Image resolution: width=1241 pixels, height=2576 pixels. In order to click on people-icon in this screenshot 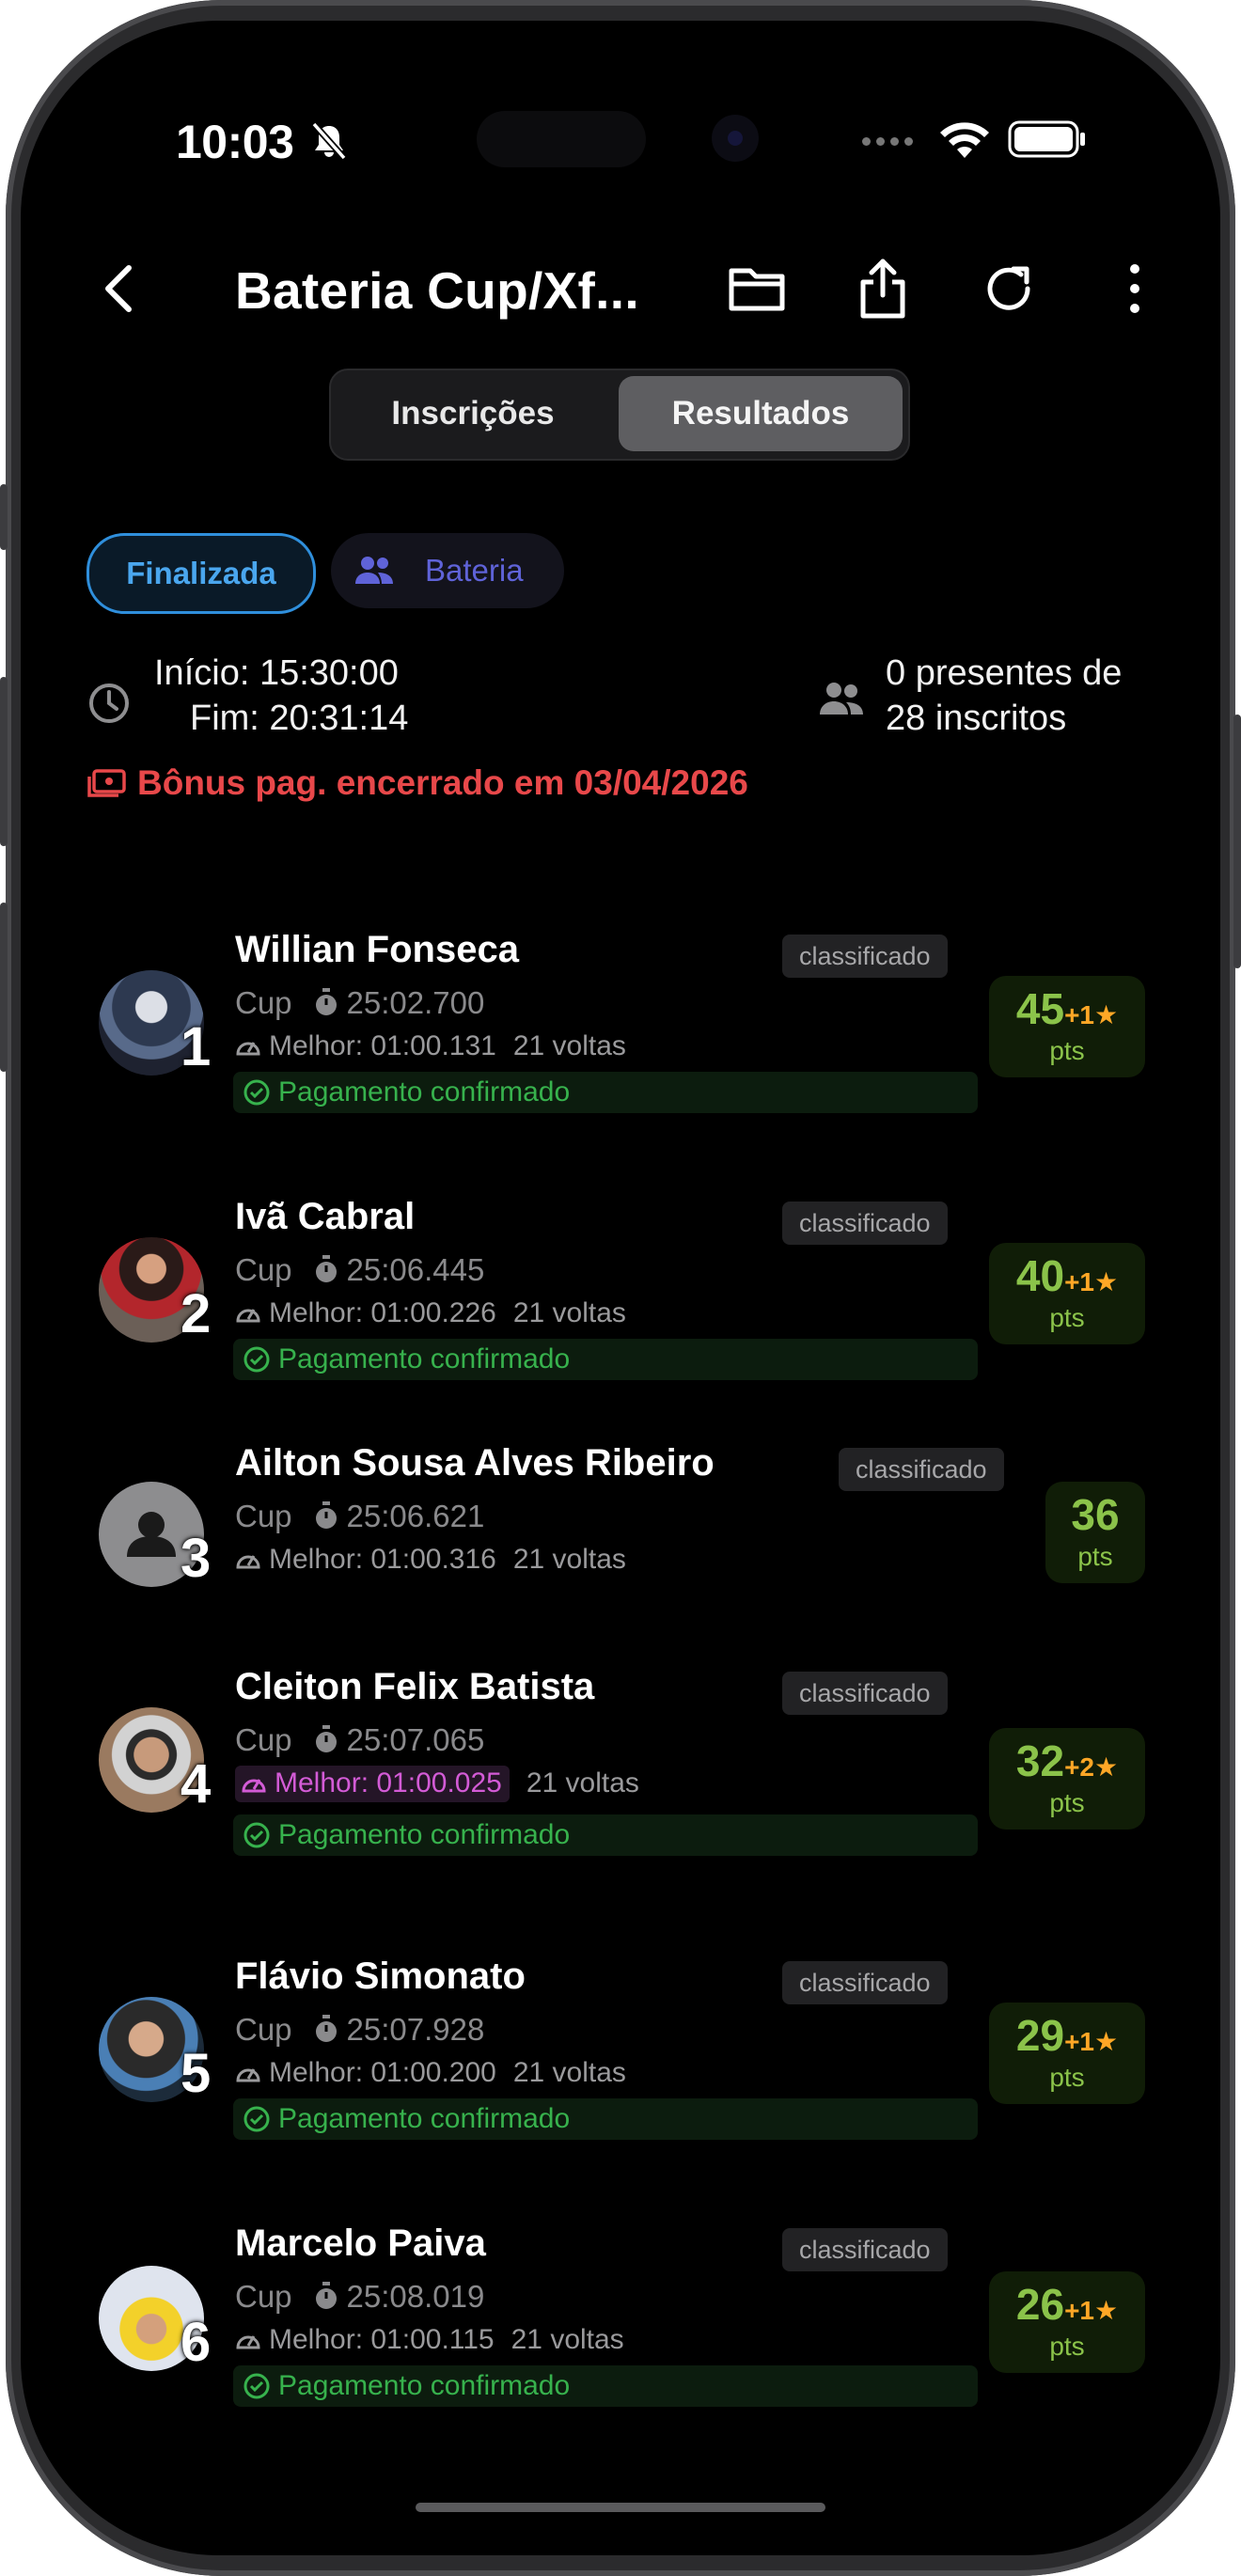, I will do `click(841, 699)`.